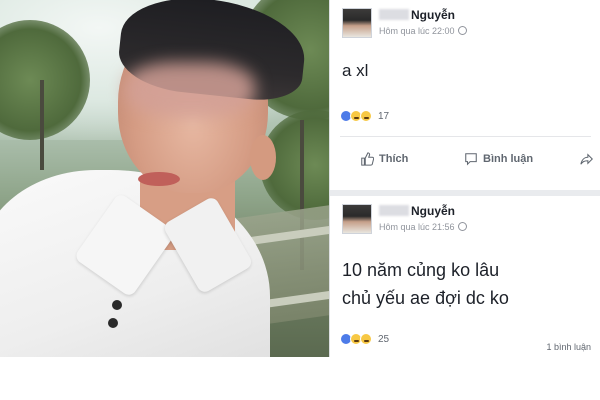  What do you see at coordinates (383, 339) in the screenshot?
I see `reaction-count: 25` at bounding box center [383, 339].